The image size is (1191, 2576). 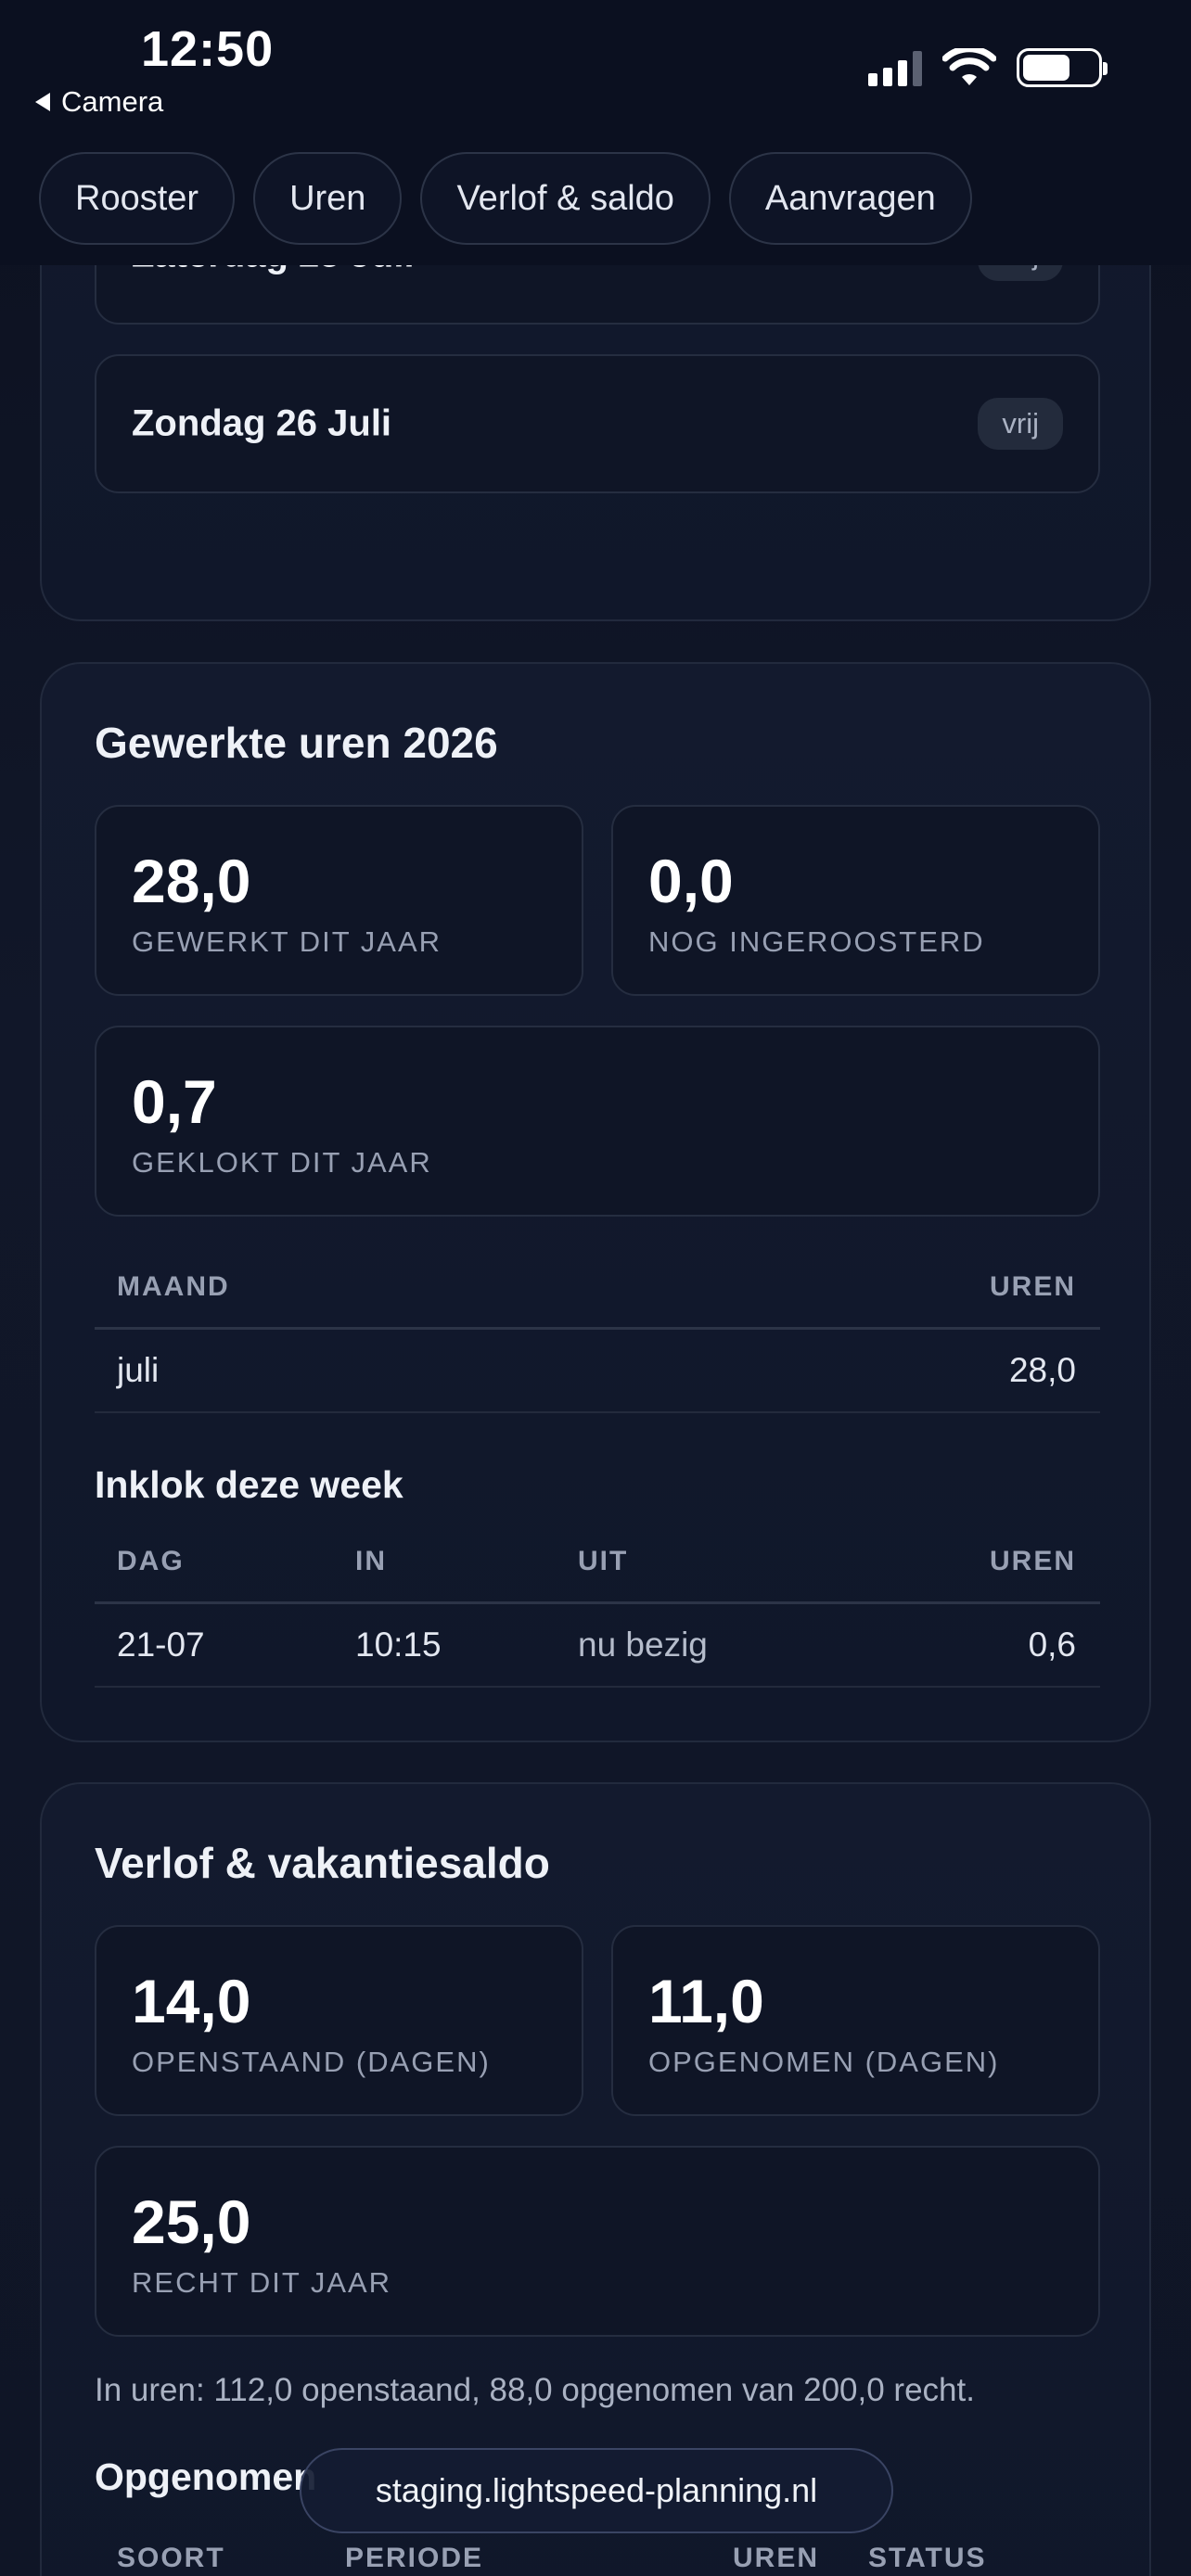 I want to click on cell-hours: 0,6, so click(x=1052, y=1645).